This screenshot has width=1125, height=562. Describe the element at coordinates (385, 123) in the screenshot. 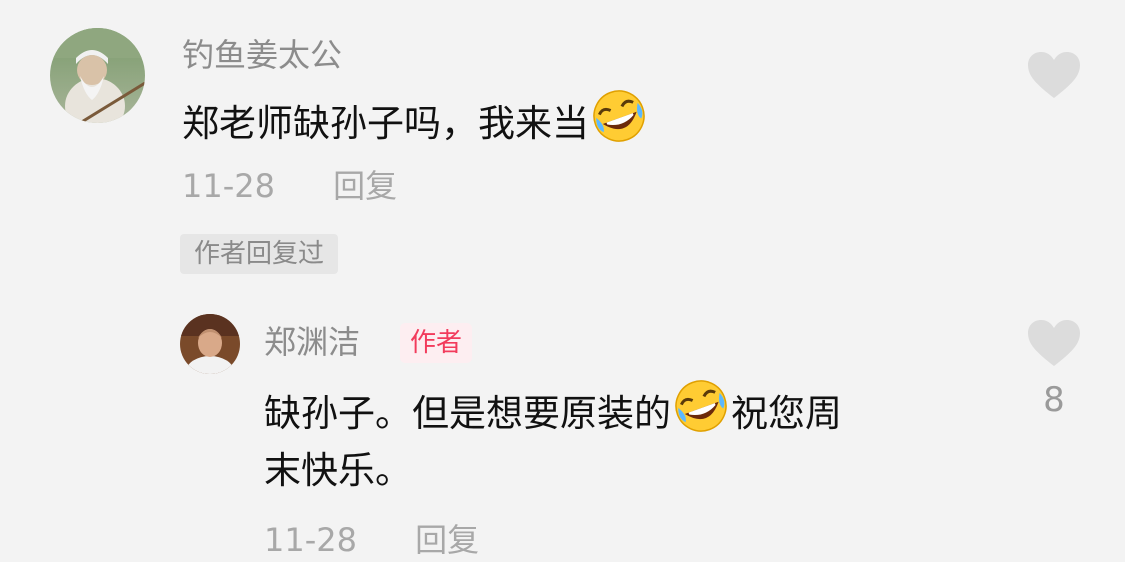

I see `comment-text-main: 郑老师缺孙子吗，我来当` at that location.